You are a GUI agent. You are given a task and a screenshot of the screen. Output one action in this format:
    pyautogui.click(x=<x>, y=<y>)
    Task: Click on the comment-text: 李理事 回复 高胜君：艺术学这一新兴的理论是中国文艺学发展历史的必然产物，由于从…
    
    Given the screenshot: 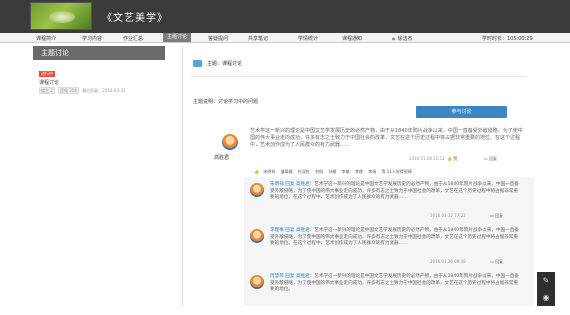 What is the action you would take?
    pyautogui.click(x=394, y=237)
    